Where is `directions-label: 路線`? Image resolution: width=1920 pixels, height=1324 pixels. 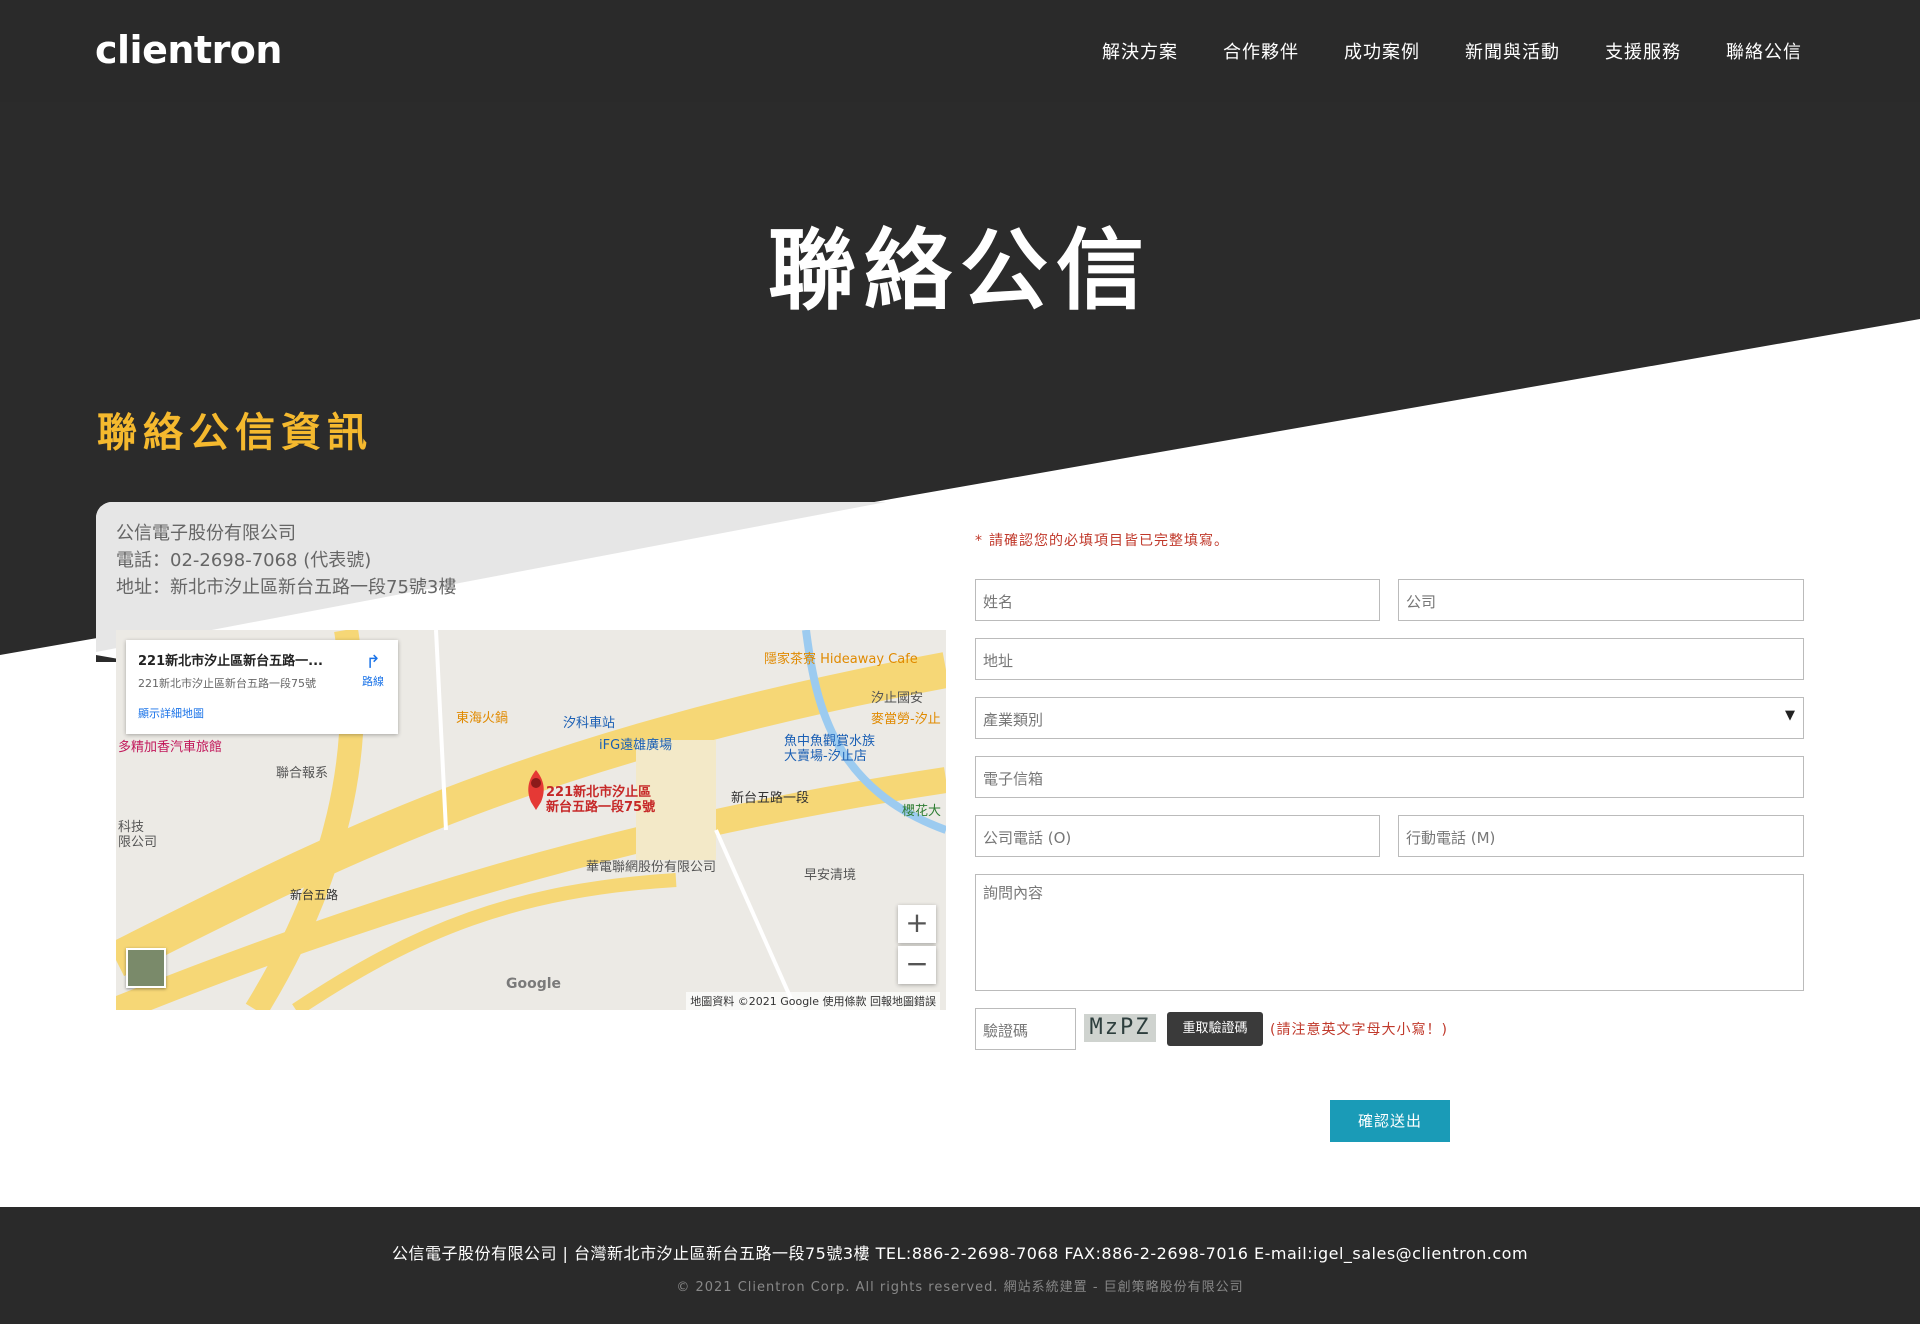
directions-label: 路線 is located at coordinates (373, 681).